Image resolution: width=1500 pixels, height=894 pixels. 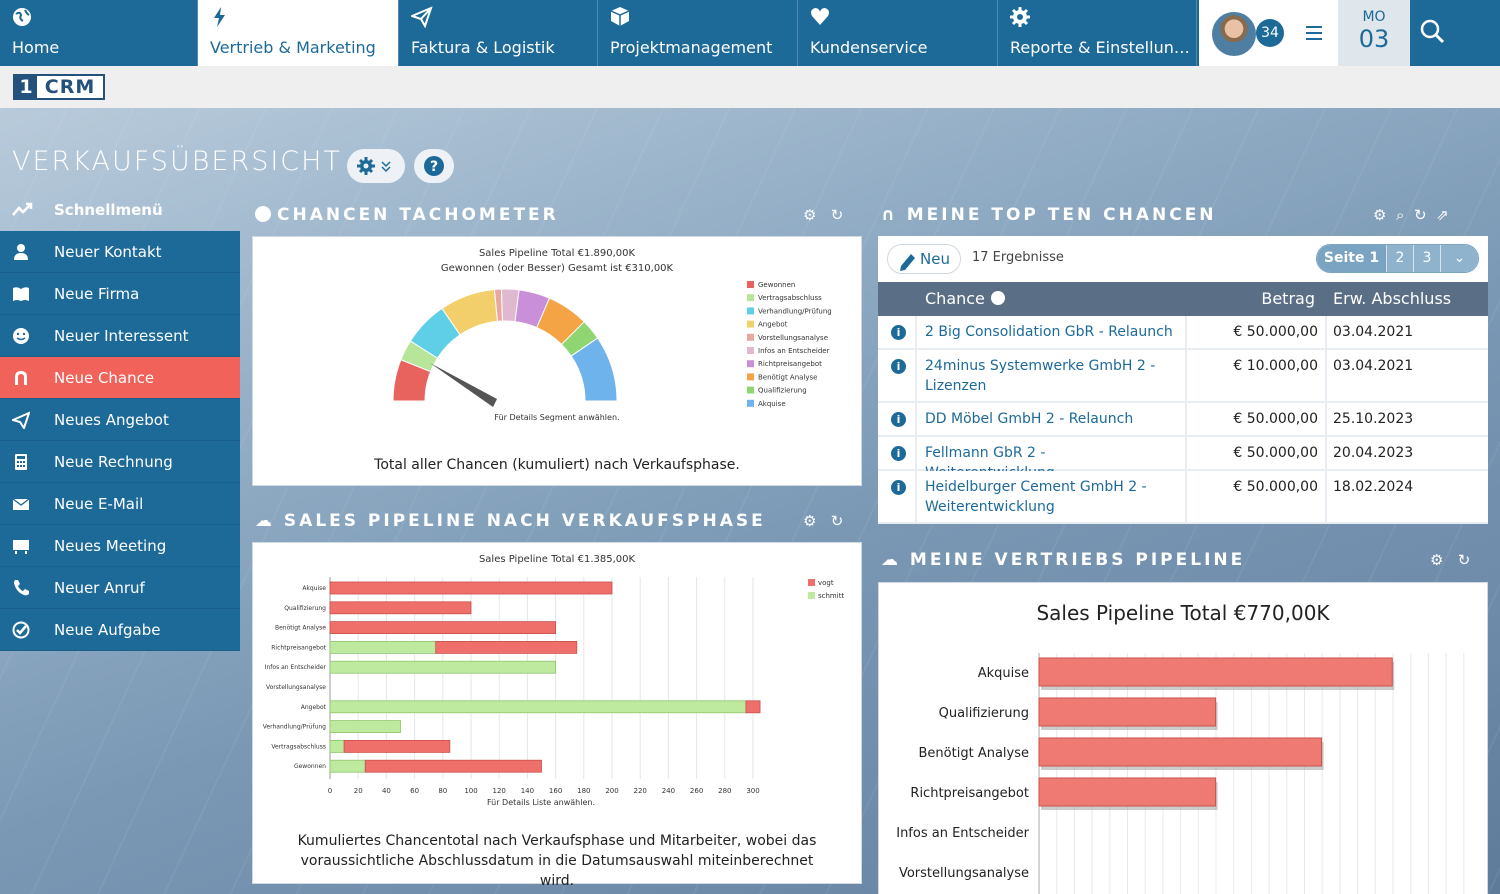 What do you see at coordinates (1018, 257) in the screenshot?
I see `result-count: 17 Ergebnisse` at bounding box center [1018, 257].